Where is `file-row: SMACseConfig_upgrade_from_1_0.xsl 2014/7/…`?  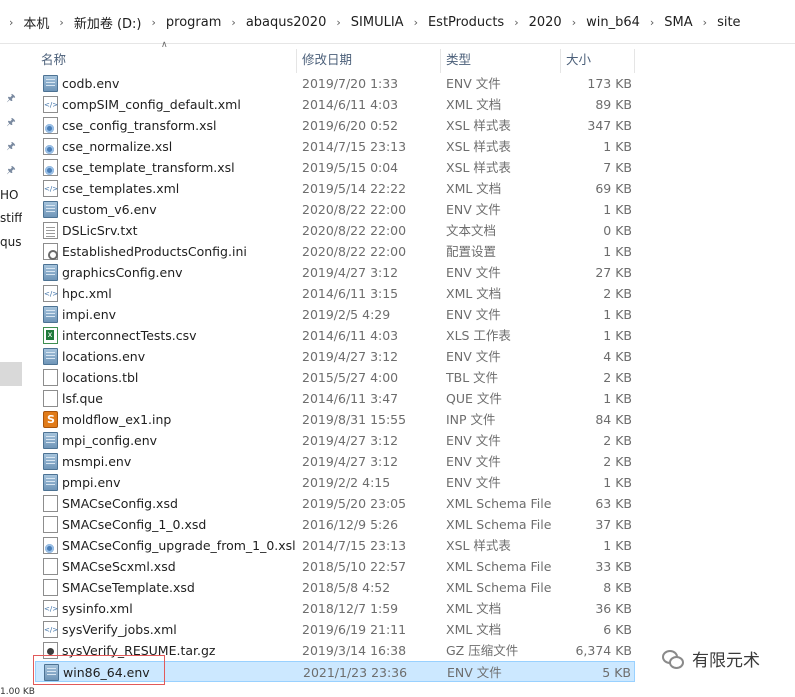
file-row: SMACseConfig_upgrade_from_1_0.xsl 2014/7/… is located at coordinates (335, 545).